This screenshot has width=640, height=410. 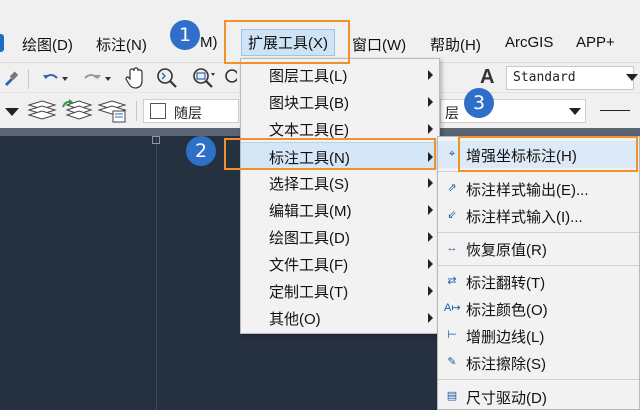 I want to click on lineweight-preview, so click(x=615, y=110).